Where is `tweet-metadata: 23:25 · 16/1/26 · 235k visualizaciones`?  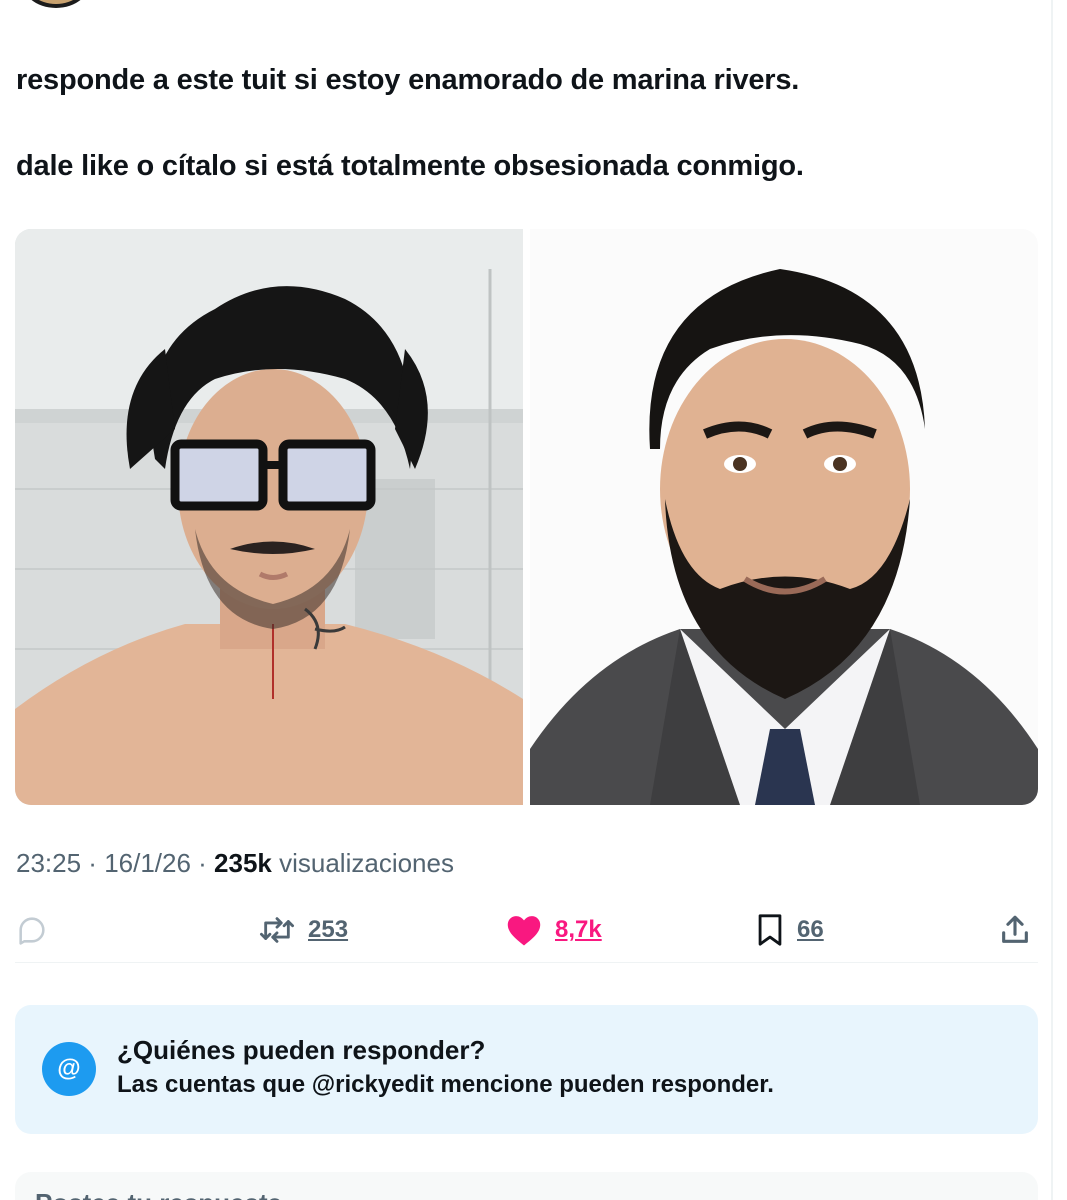 tweet-metadata: 23:25 · 16/1/26 · 235k visualizaciones is located at coordinates (235, 863).